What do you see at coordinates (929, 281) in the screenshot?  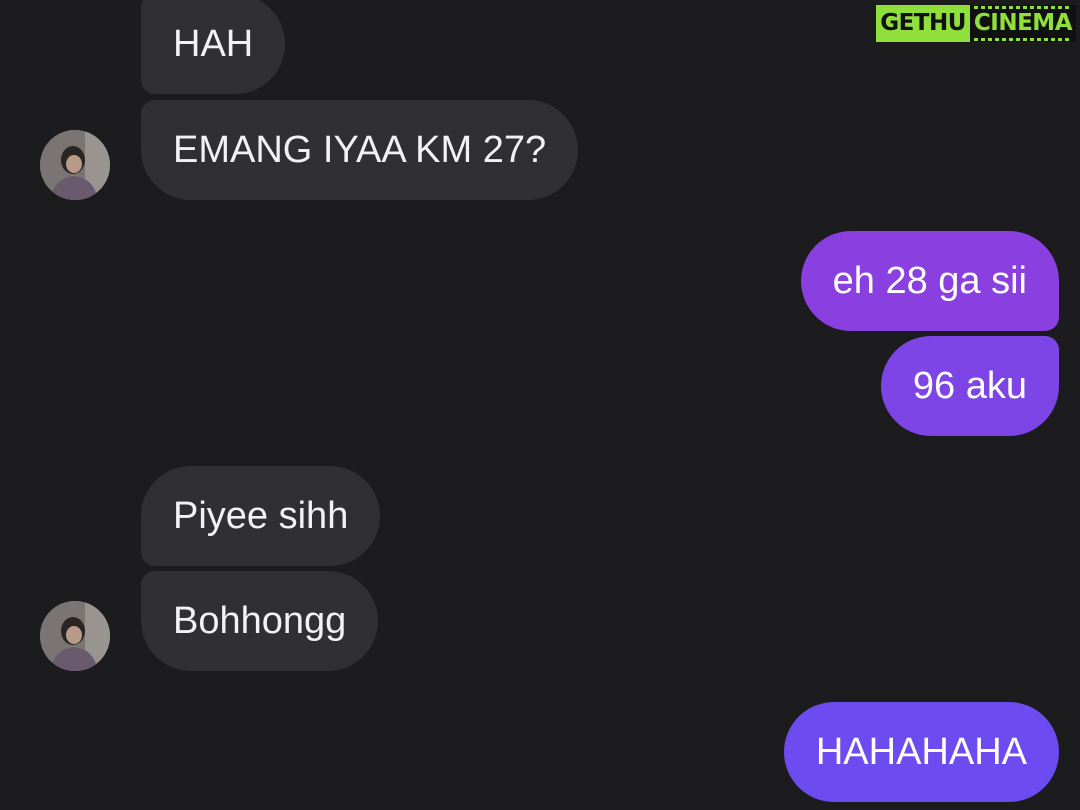 I see `outgoing-message-bubble: eh 28 ga sii` at bounding box center [929, 281].